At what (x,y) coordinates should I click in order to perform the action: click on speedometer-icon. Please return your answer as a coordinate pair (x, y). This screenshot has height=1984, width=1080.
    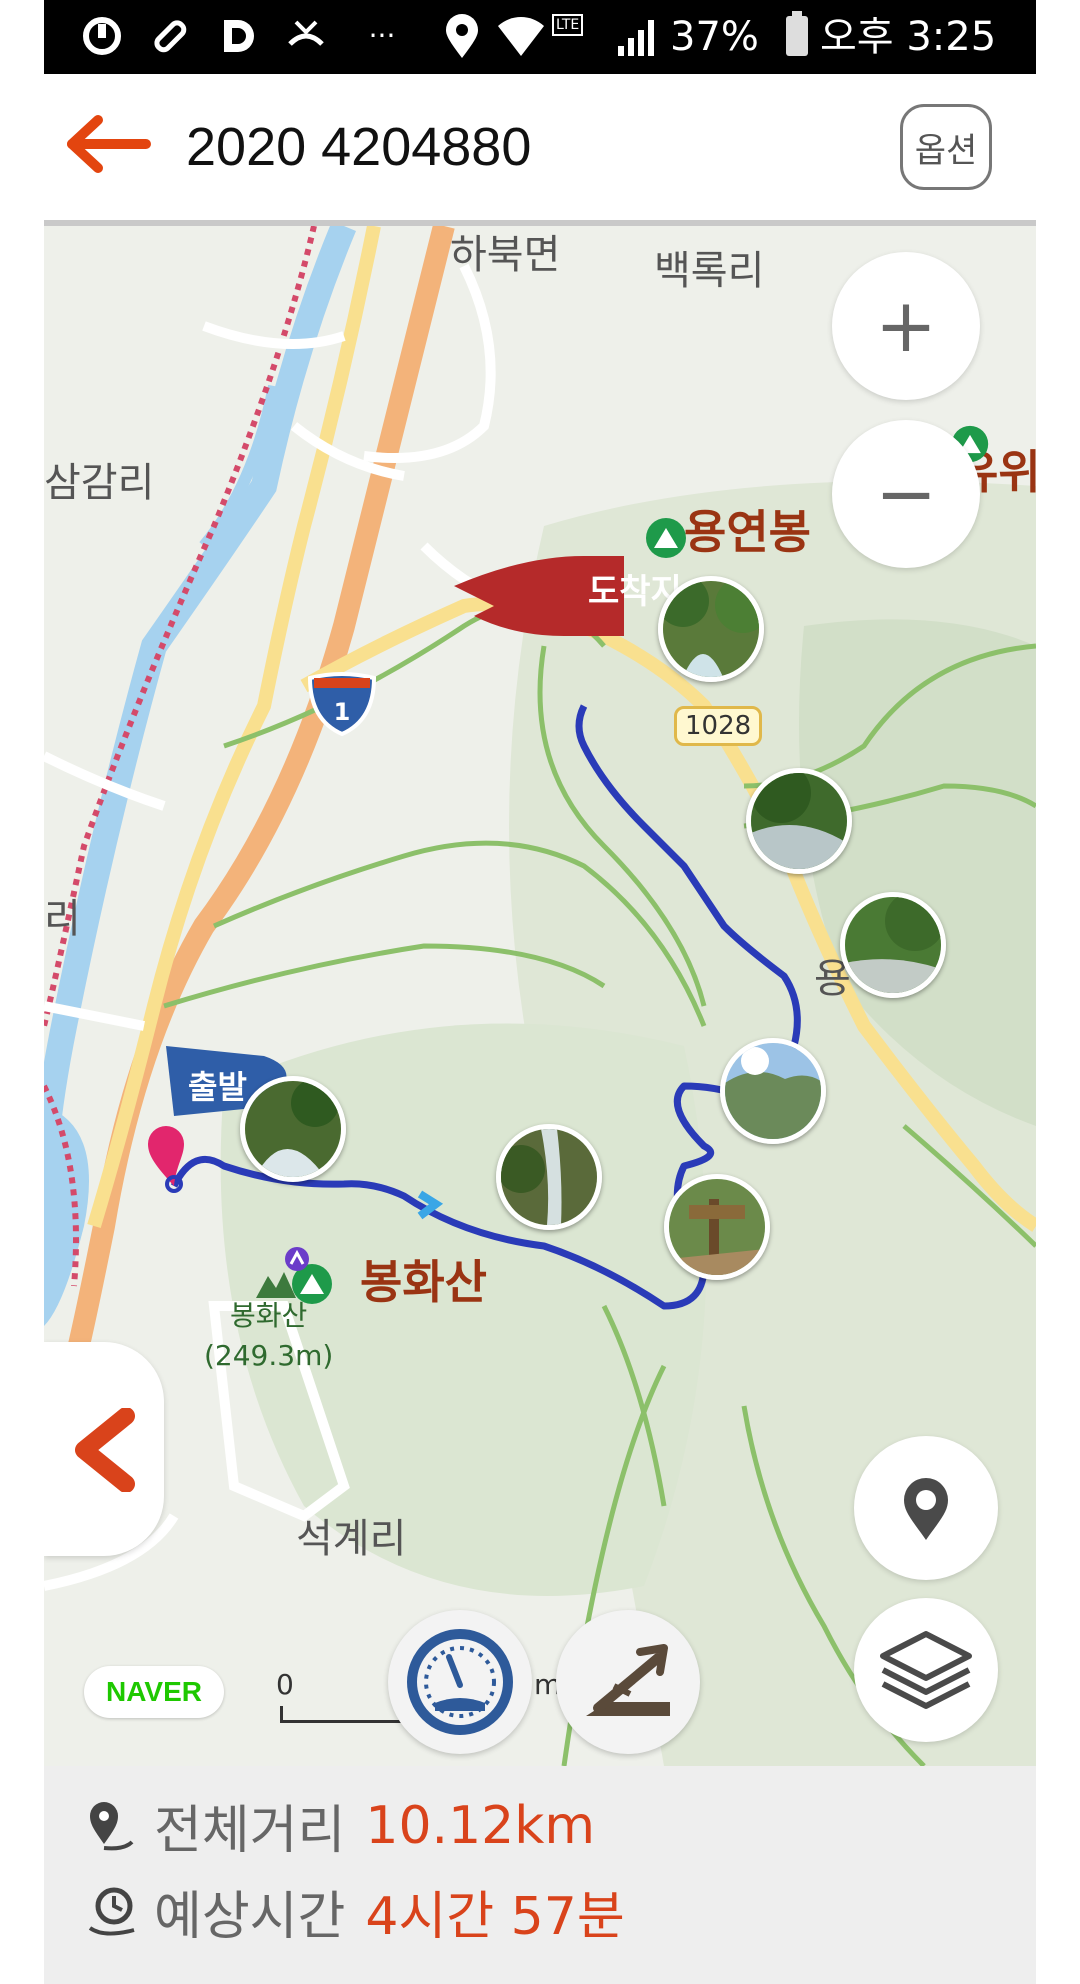
    Looking at the image, I should click on (460, 1682).